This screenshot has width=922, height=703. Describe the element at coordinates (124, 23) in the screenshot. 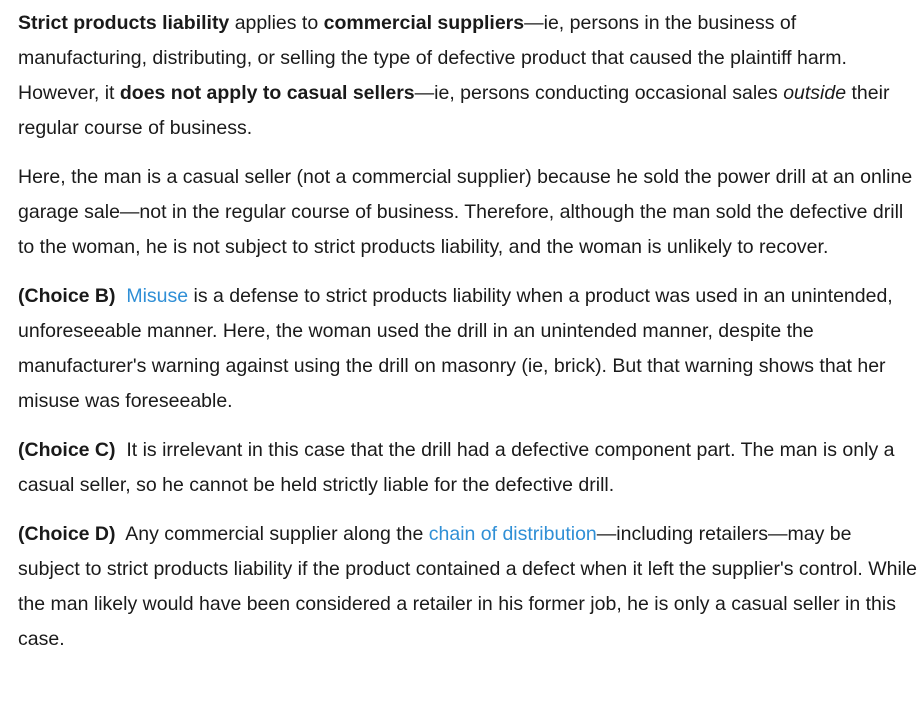

I see `term-strict-products-liability: Strict products liability` at that location.